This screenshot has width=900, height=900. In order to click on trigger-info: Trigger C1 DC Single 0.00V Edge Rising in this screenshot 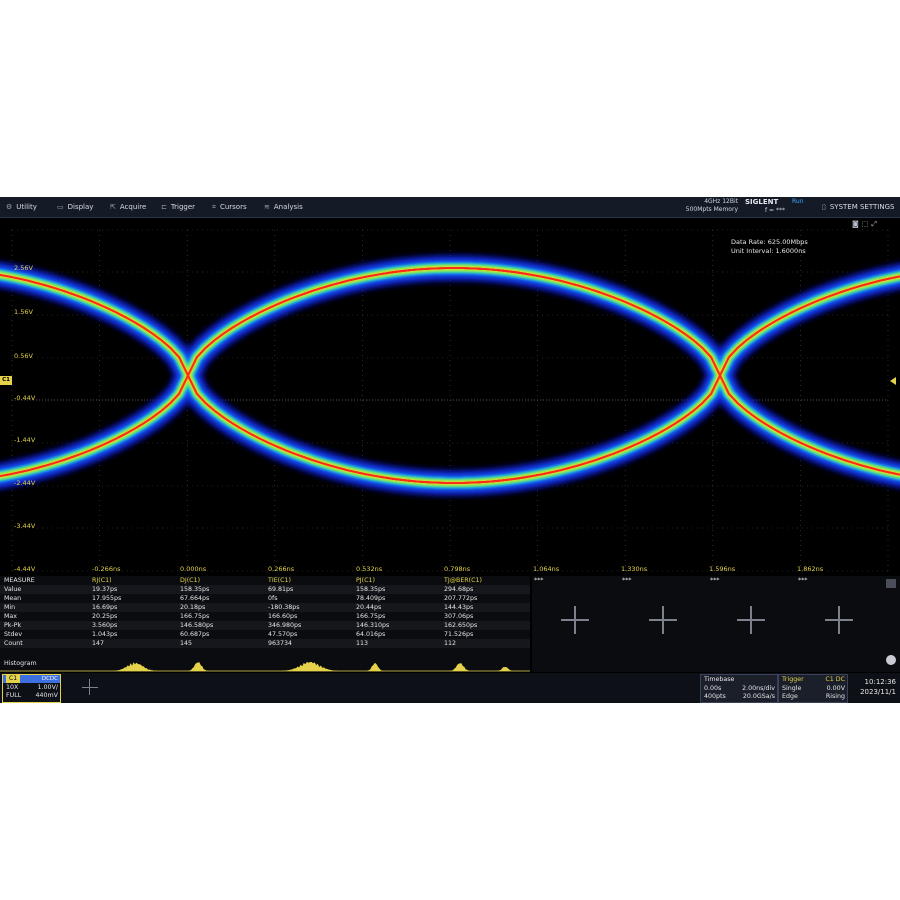, I will do `click(813, 688)`.